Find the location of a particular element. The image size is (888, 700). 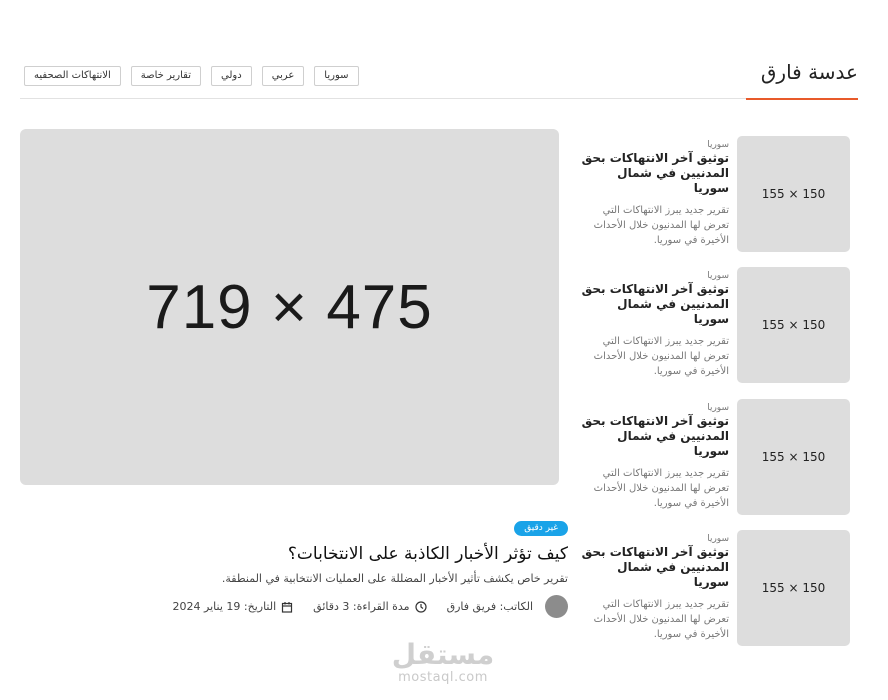

watermark-logo: مستقل is located at coordinates (443, 654).